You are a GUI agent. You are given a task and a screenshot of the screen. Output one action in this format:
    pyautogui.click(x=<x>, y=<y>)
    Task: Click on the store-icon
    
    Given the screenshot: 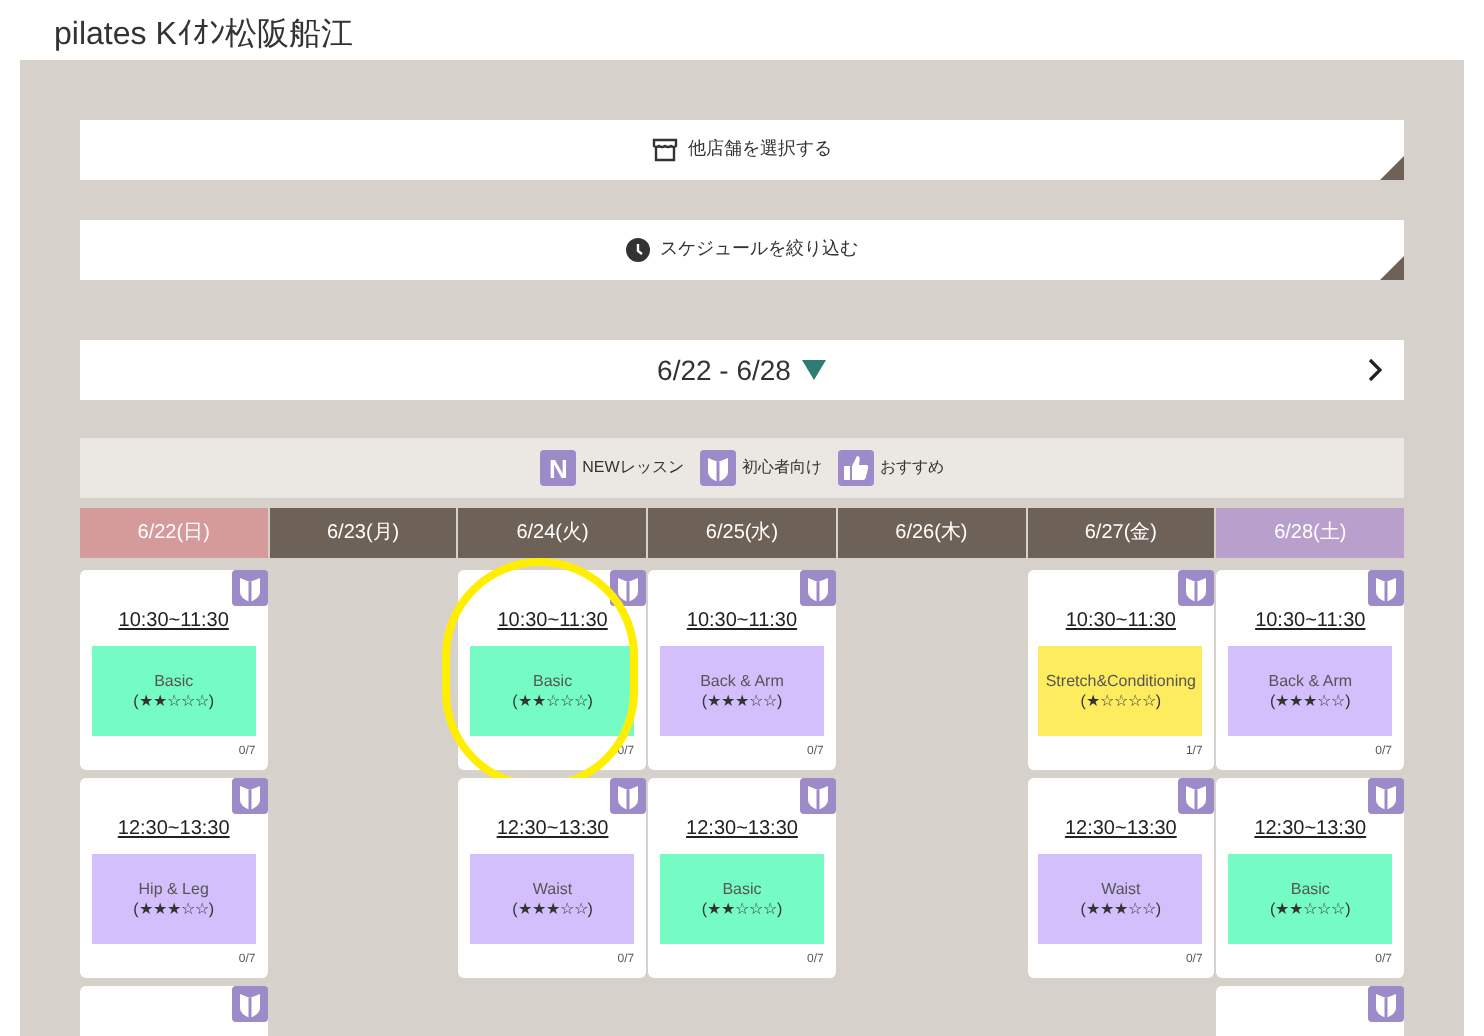 What is the action you would take?
    pyautogui.click(x=665, y=150)
    